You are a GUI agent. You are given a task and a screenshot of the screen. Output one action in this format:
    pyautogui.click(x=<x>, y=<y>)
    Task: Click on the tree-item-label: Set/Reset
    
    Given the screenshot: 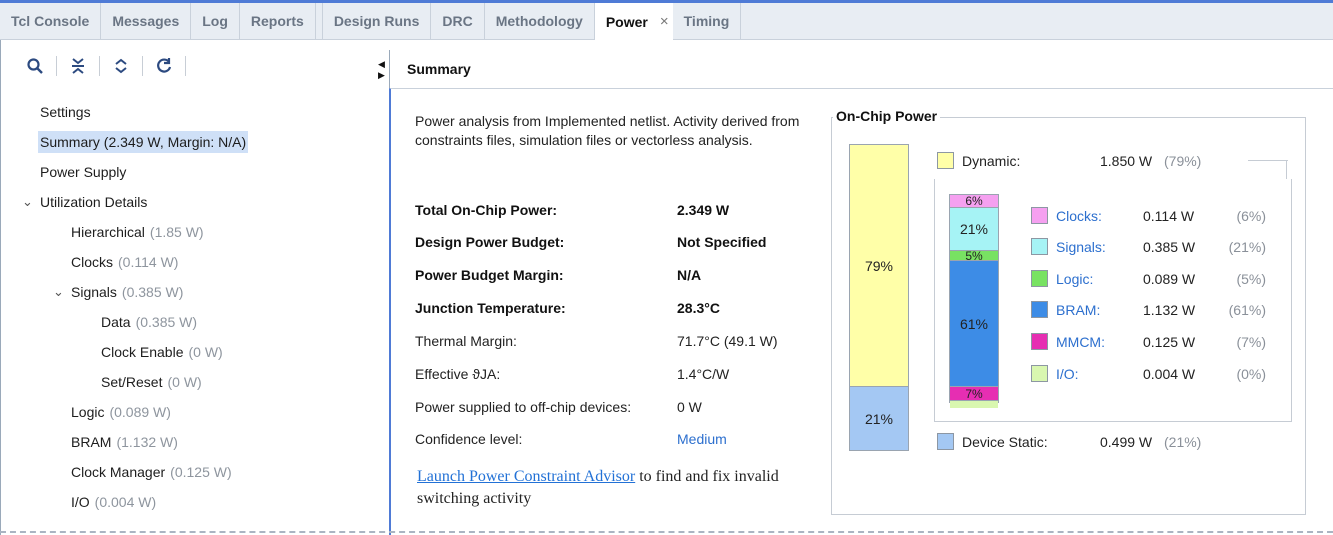 What is the action you would take?
    pyautogui.click(x=132, y=382)
    